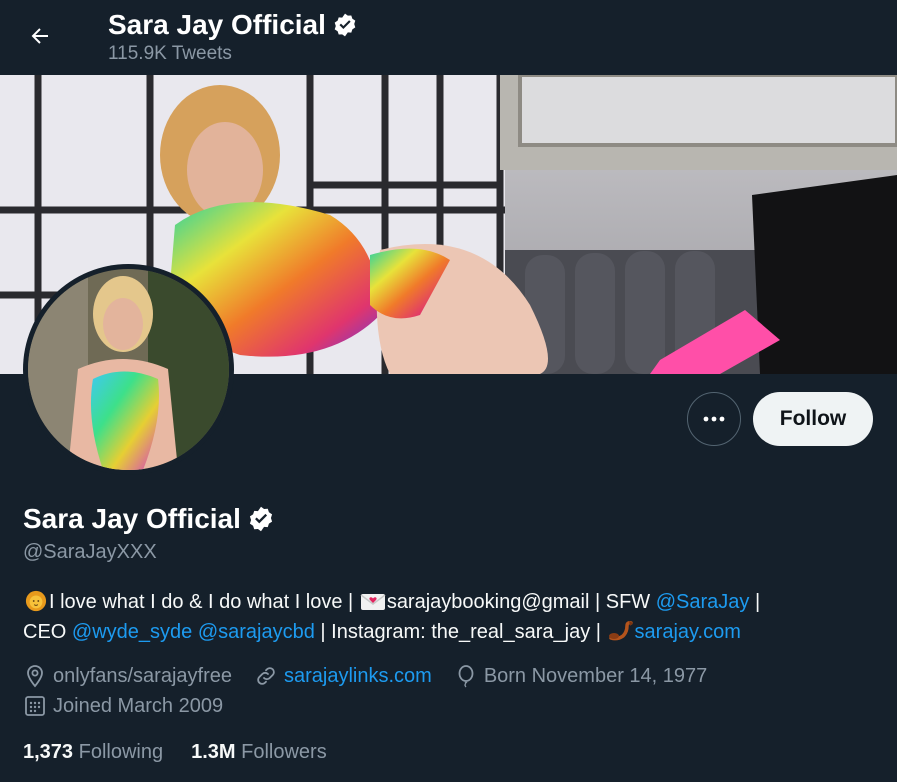 Image resolution: width=897 pixels, height=782 pixels. What do you see at coordinates (466, 676) in the screenshot?
I see `balloon-icon` at bounding box center [466, 676].